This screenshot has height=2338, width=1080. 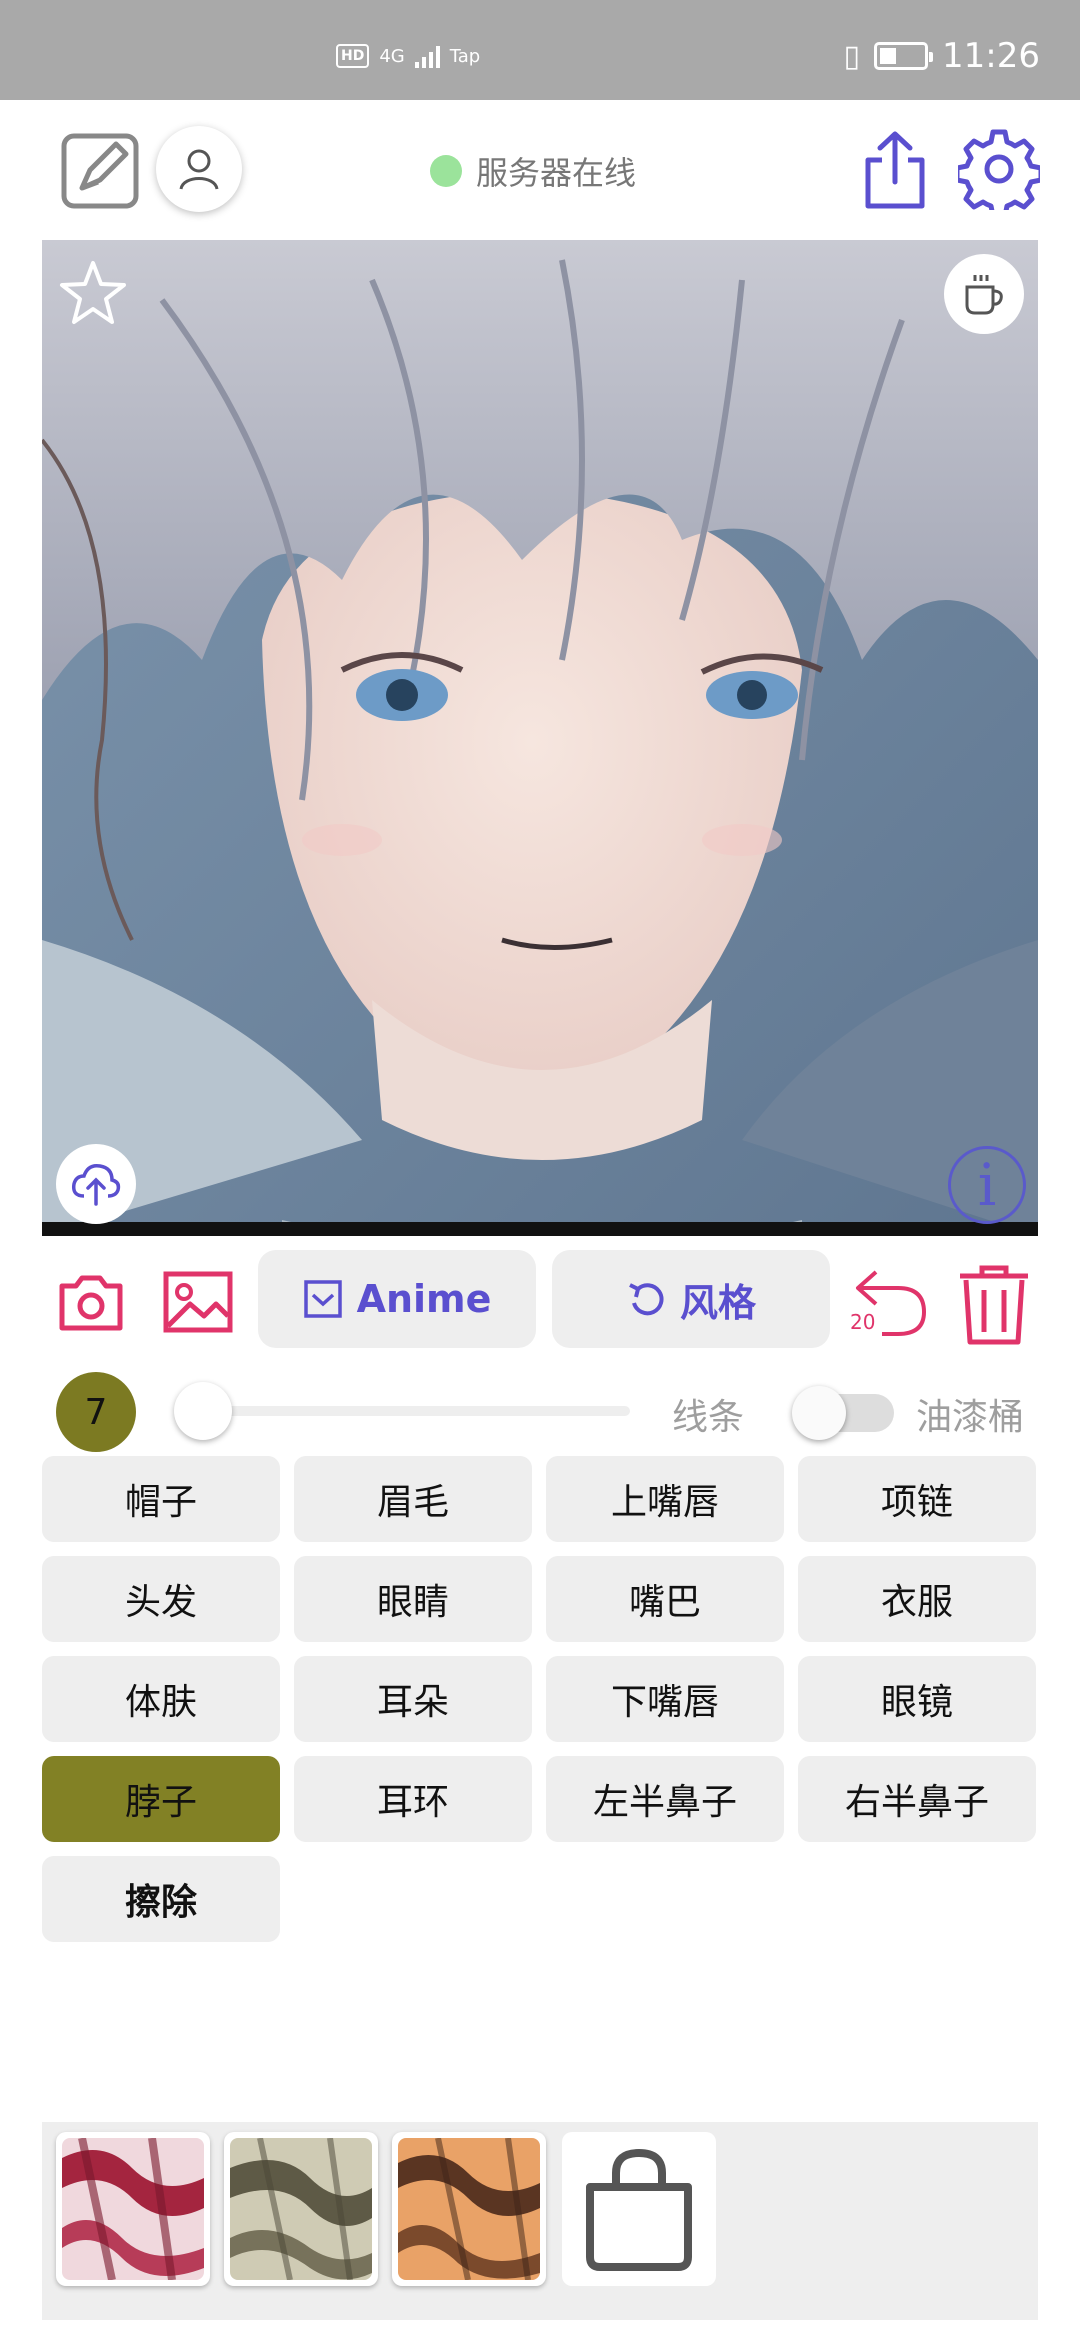 I want to click on server-status-text: 服务器在线, so click(x=556, y=173).